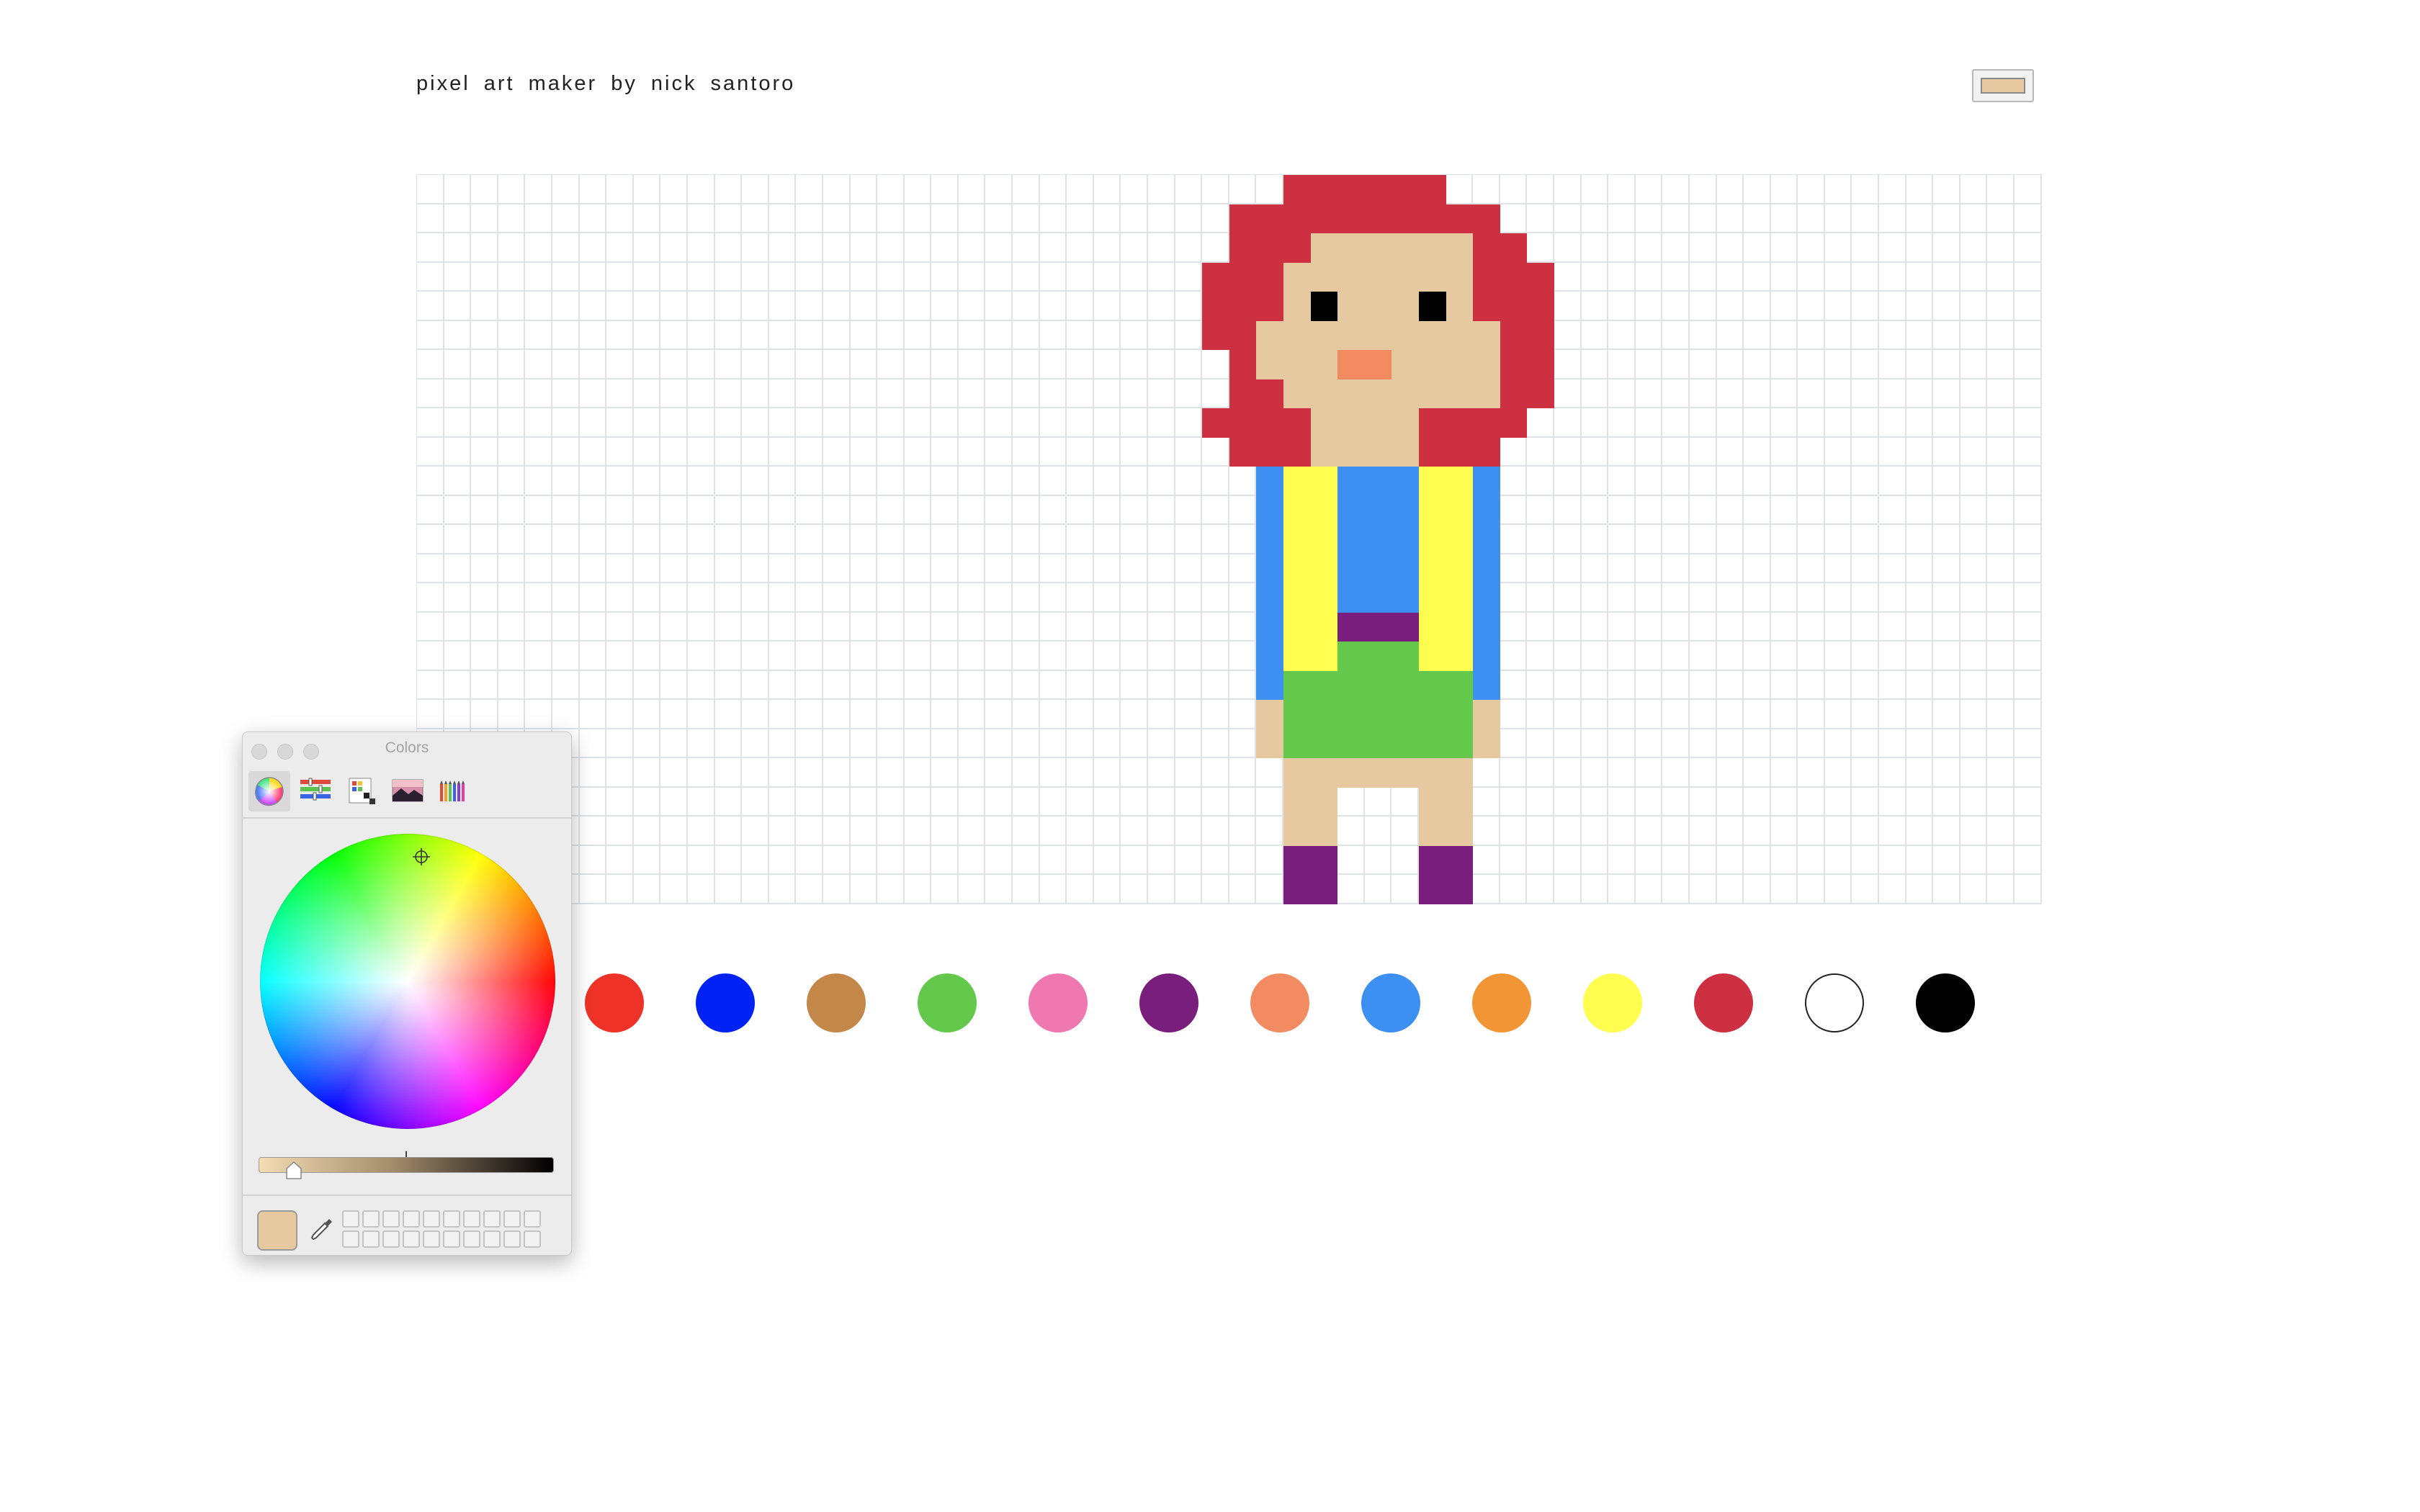  Describe the element at coordinates (1945, 1002) in the screenshot. I see `palette-color-black` at that location.